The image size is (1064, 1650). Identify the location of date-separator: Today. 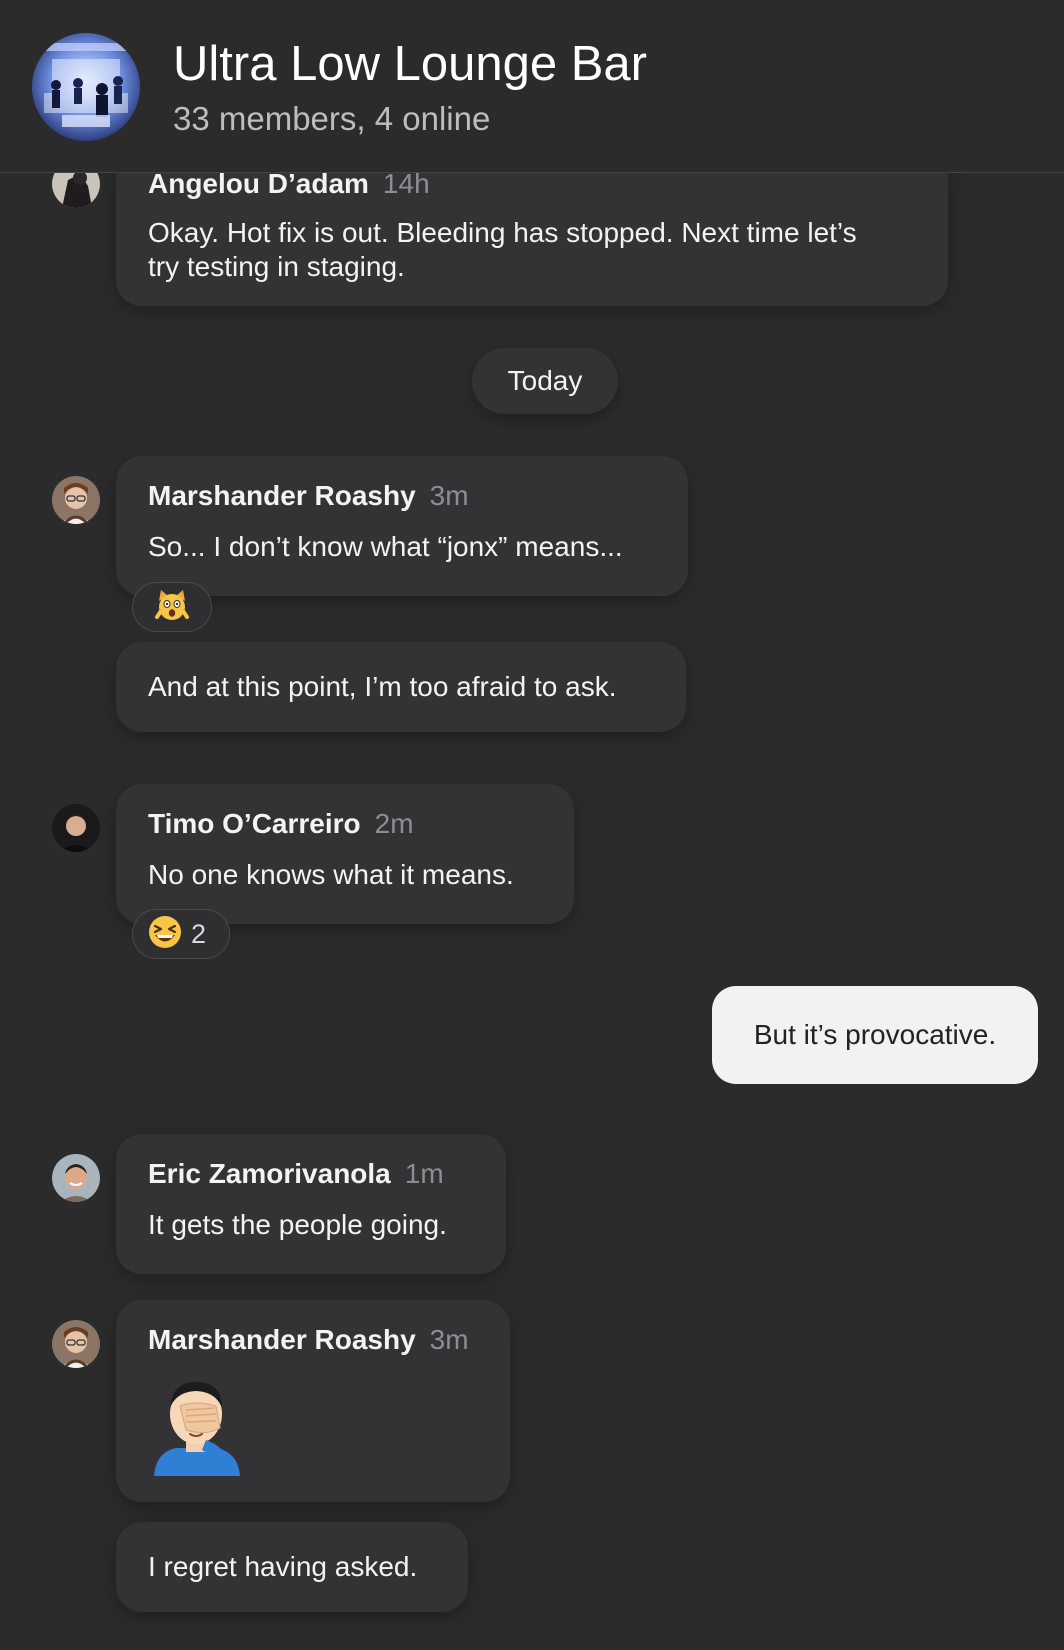
(545, 381).